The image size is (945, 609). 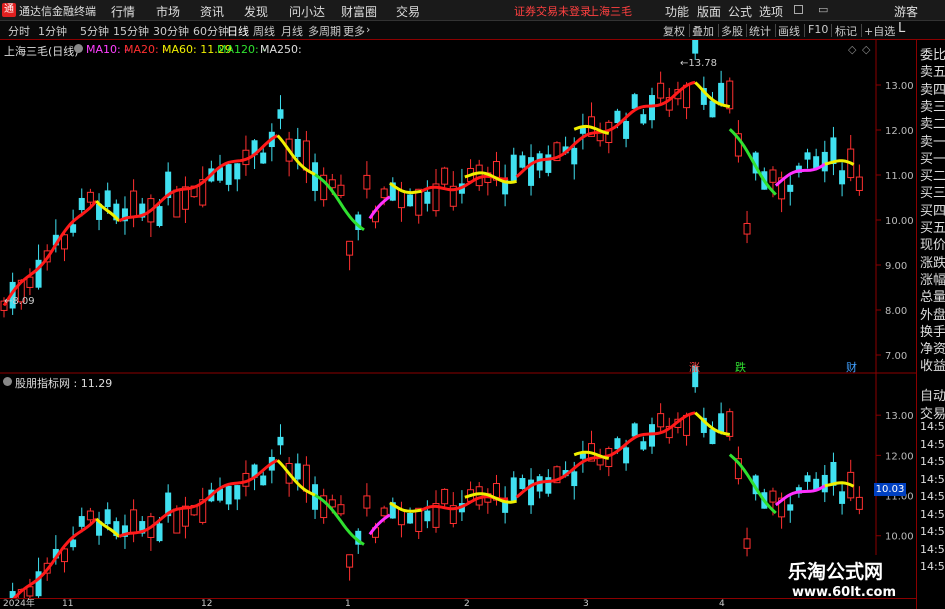 I want to click on y-tick-label: 7.00, so click(x=896, y=356).